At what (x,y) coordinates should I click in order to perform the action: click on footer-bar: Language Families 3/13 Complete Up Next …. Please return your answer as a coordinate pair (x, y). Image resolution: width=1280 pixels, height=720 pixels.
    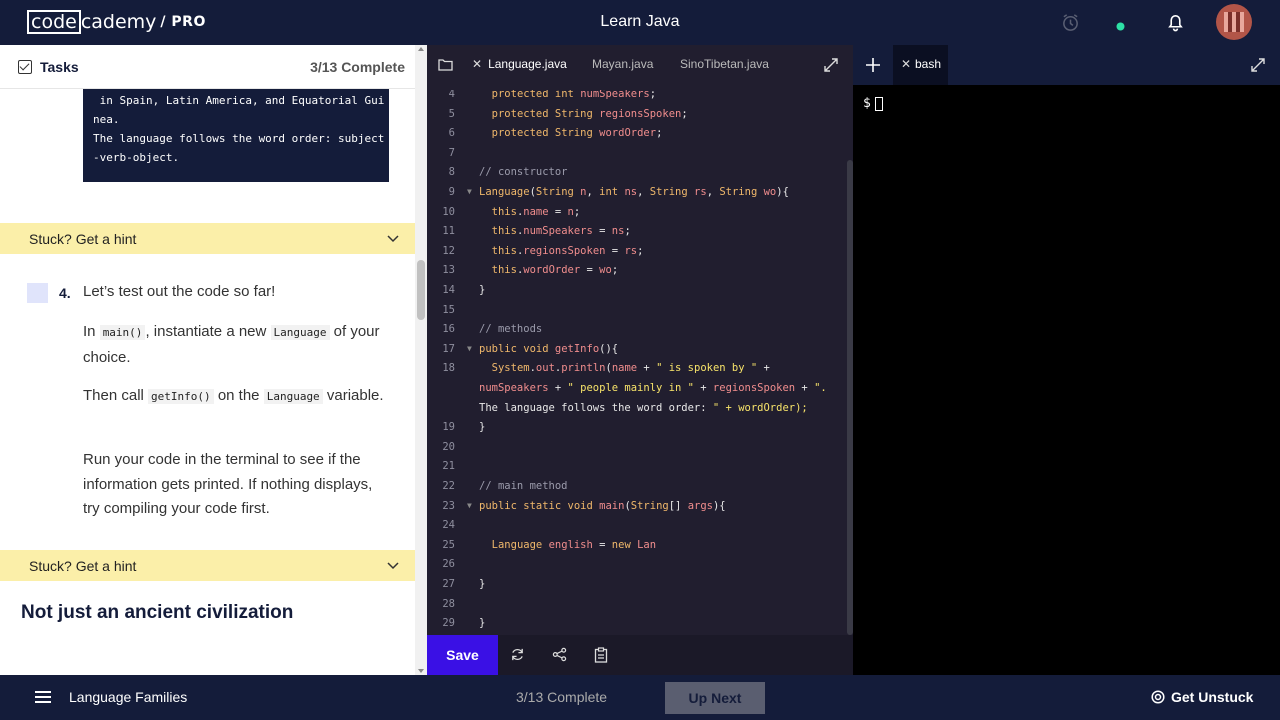
    Looking at the image, I should click on (640, 697).